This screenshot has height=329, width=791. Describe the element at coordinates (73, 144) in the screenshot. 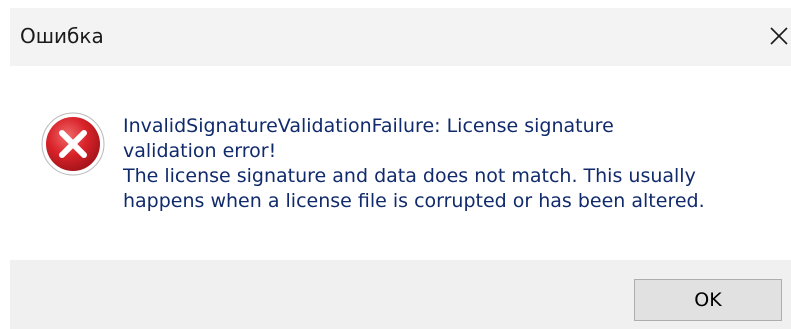

I see `error-icon` at that location.